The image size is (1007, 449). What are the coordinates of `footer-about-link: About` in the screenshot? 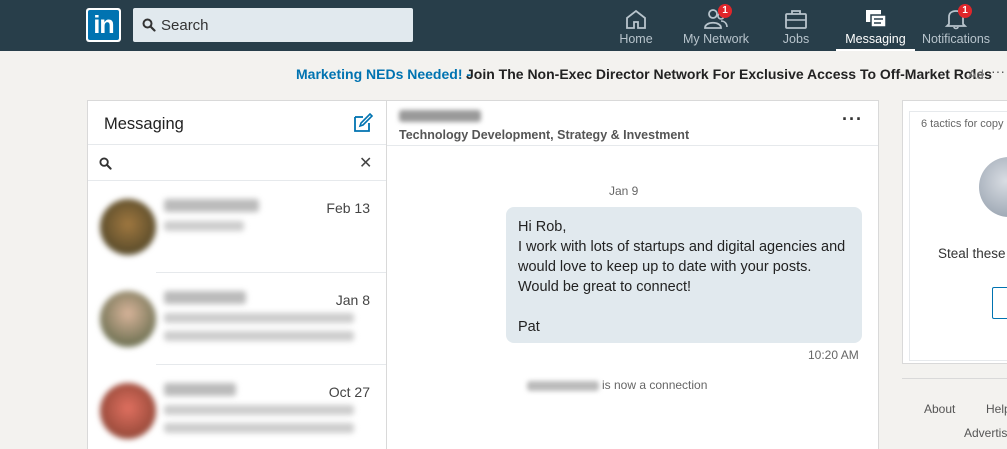 It's located at (939, 409).